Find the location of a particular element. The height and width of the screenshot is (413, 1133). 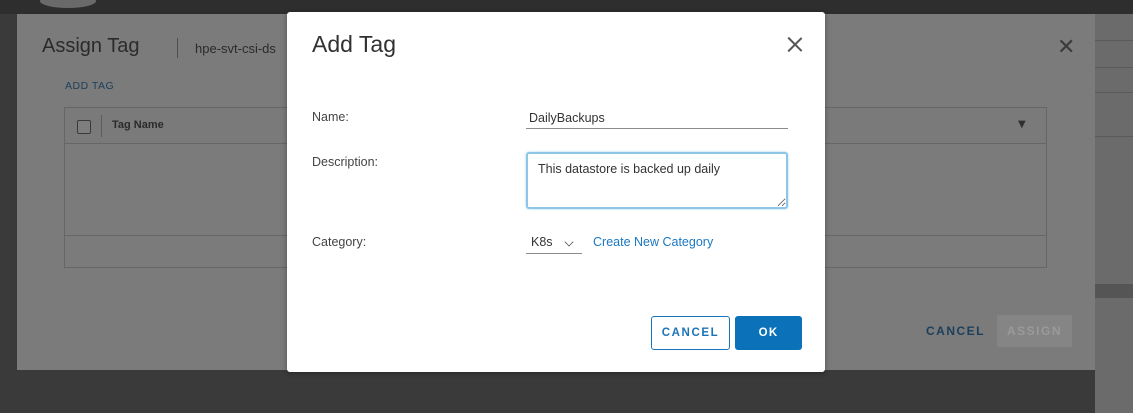

add-tag-link: ADD TAG is located at coordinates (89, 86).